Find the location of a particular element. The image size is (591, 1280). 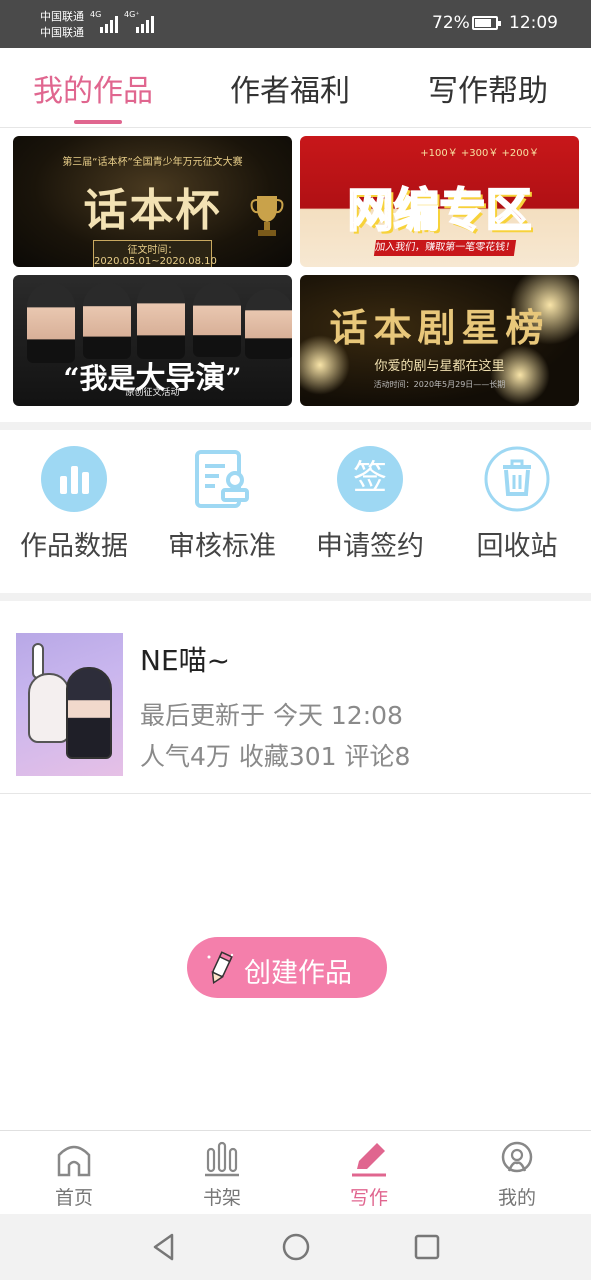

nav-write-label: 写作 is located at coordinates (368, 1198).